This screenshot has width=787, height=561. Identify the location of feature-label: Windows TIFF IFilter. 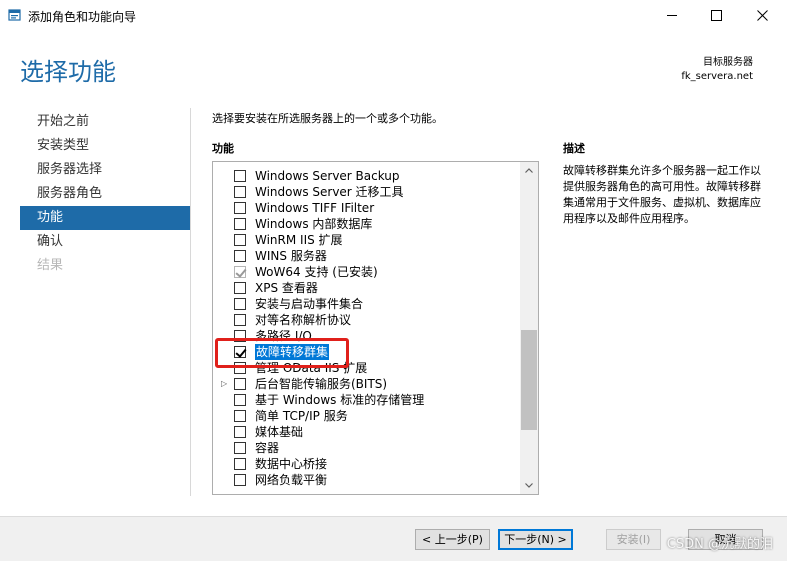
(315, 208).